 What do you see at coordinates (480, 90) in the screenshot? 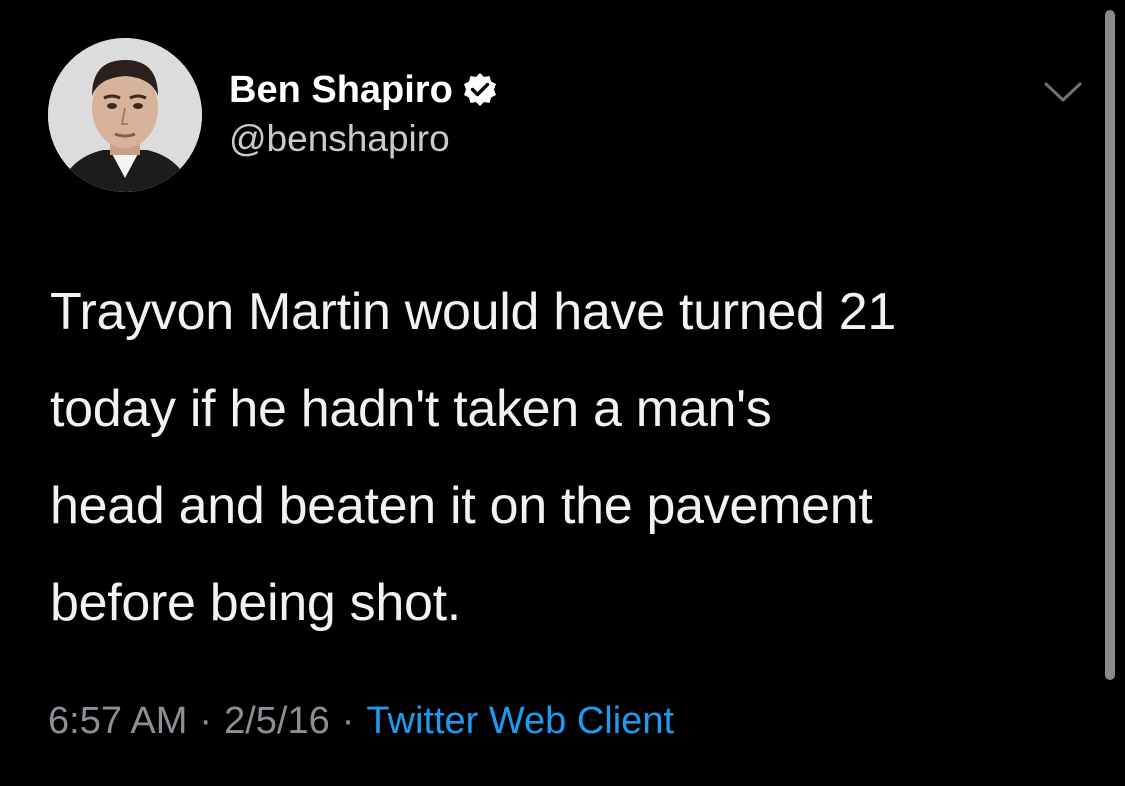
I see `verified-badge-icon` at bounding box center [480, 90].